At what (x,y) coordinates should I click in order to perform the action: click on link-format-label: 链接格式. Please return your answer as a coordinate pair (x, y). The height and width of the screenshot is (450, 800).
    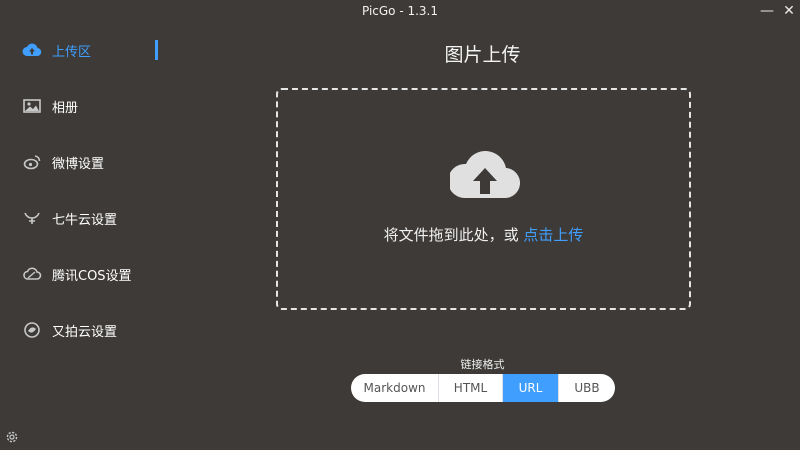
    Looking at the image, I should click on (482, 364).